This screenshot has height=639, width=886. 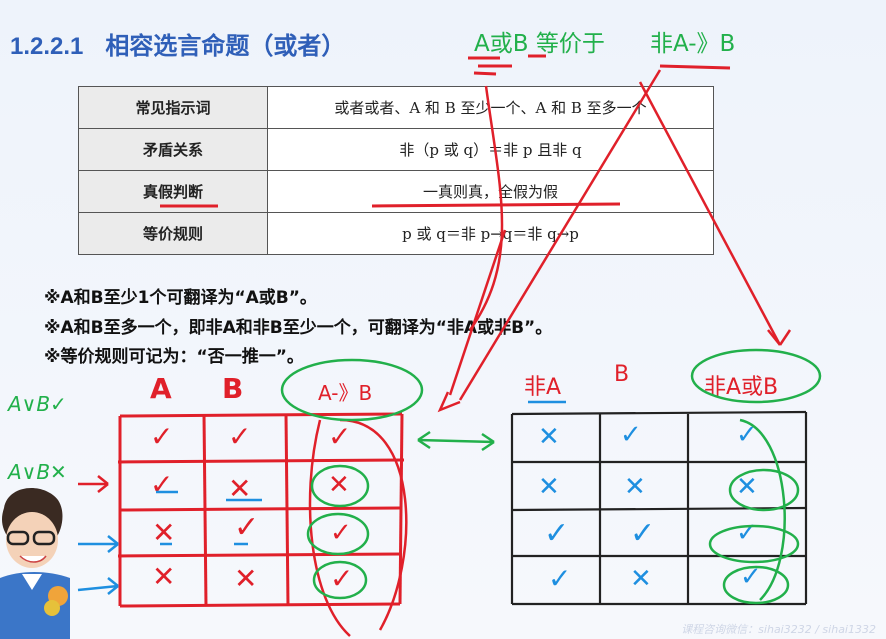 What do you see at coordinates (261, 510) in the screenshot?
I see `left-grid-lines` at bounding box center [261, 510].